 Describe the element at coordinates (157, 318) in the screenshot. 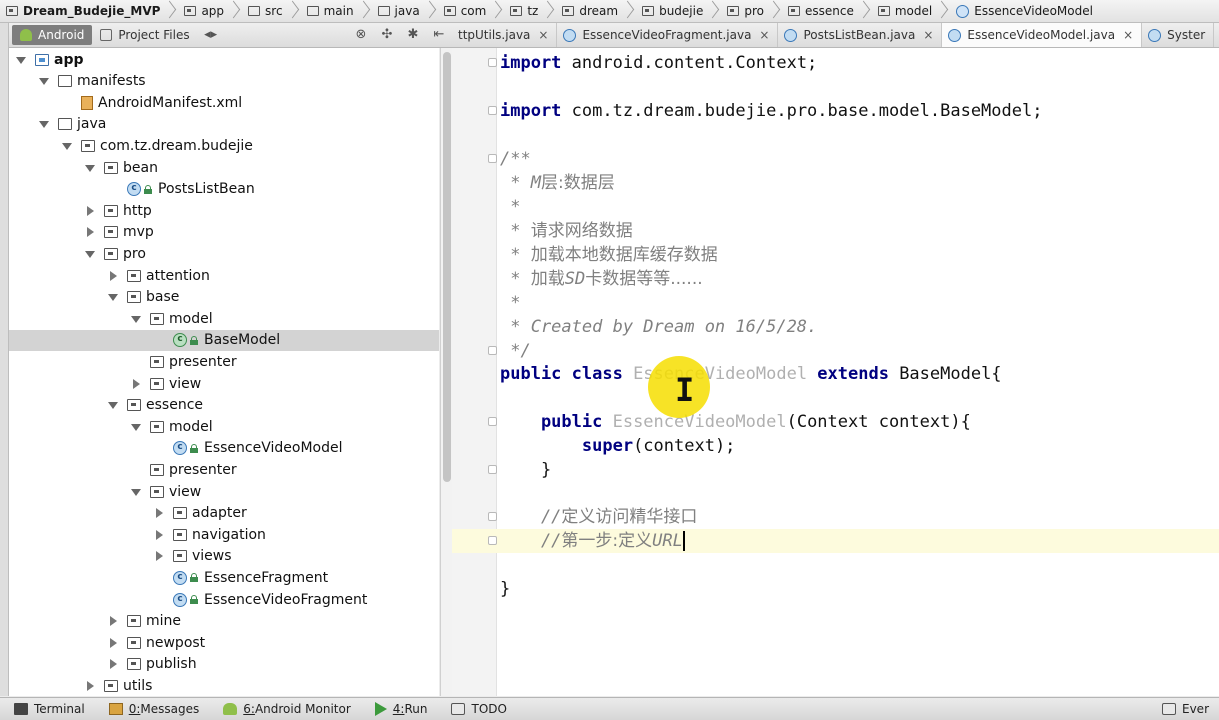

I see `package-icon` at that location.